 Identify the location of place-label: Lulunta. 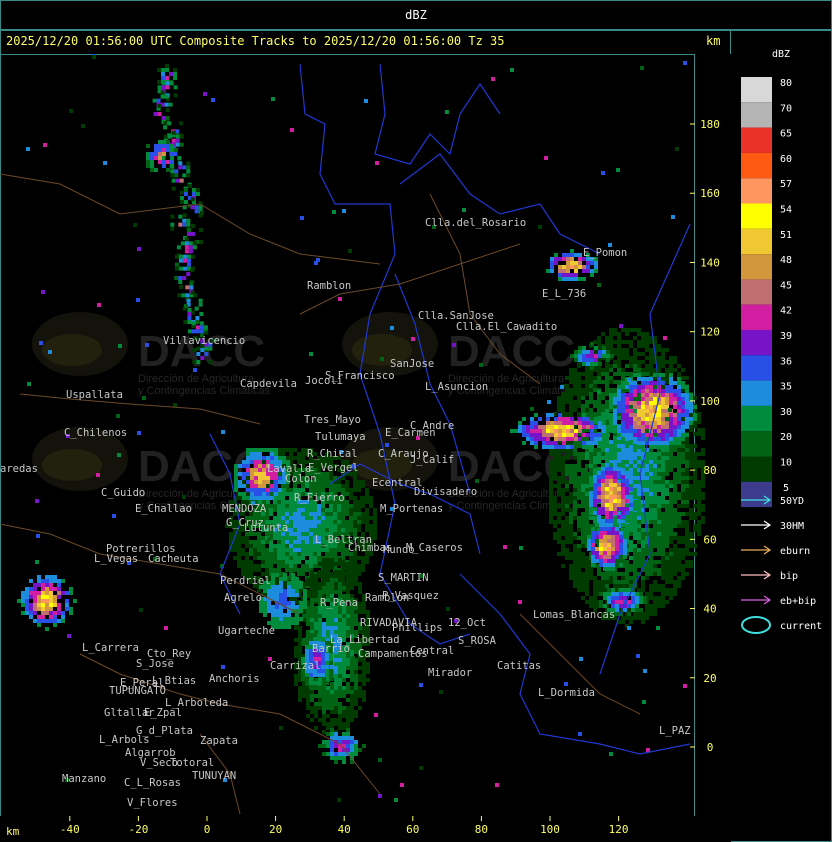
(266, 528).